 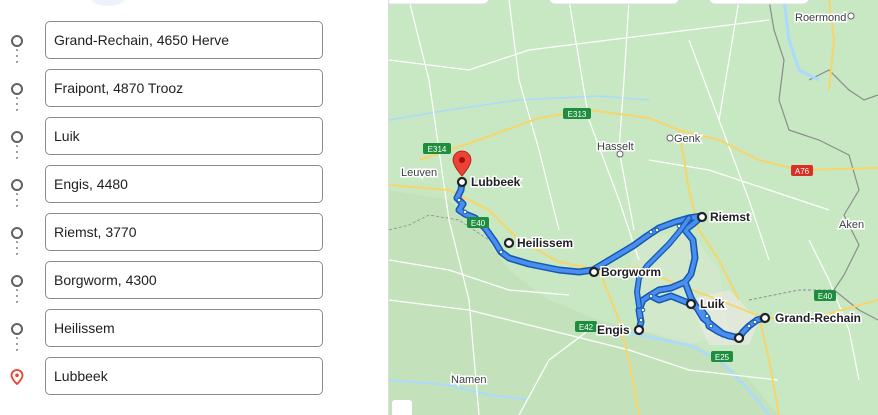 I want to click on road-shield-e25: E25, so click(x=722, y=356).